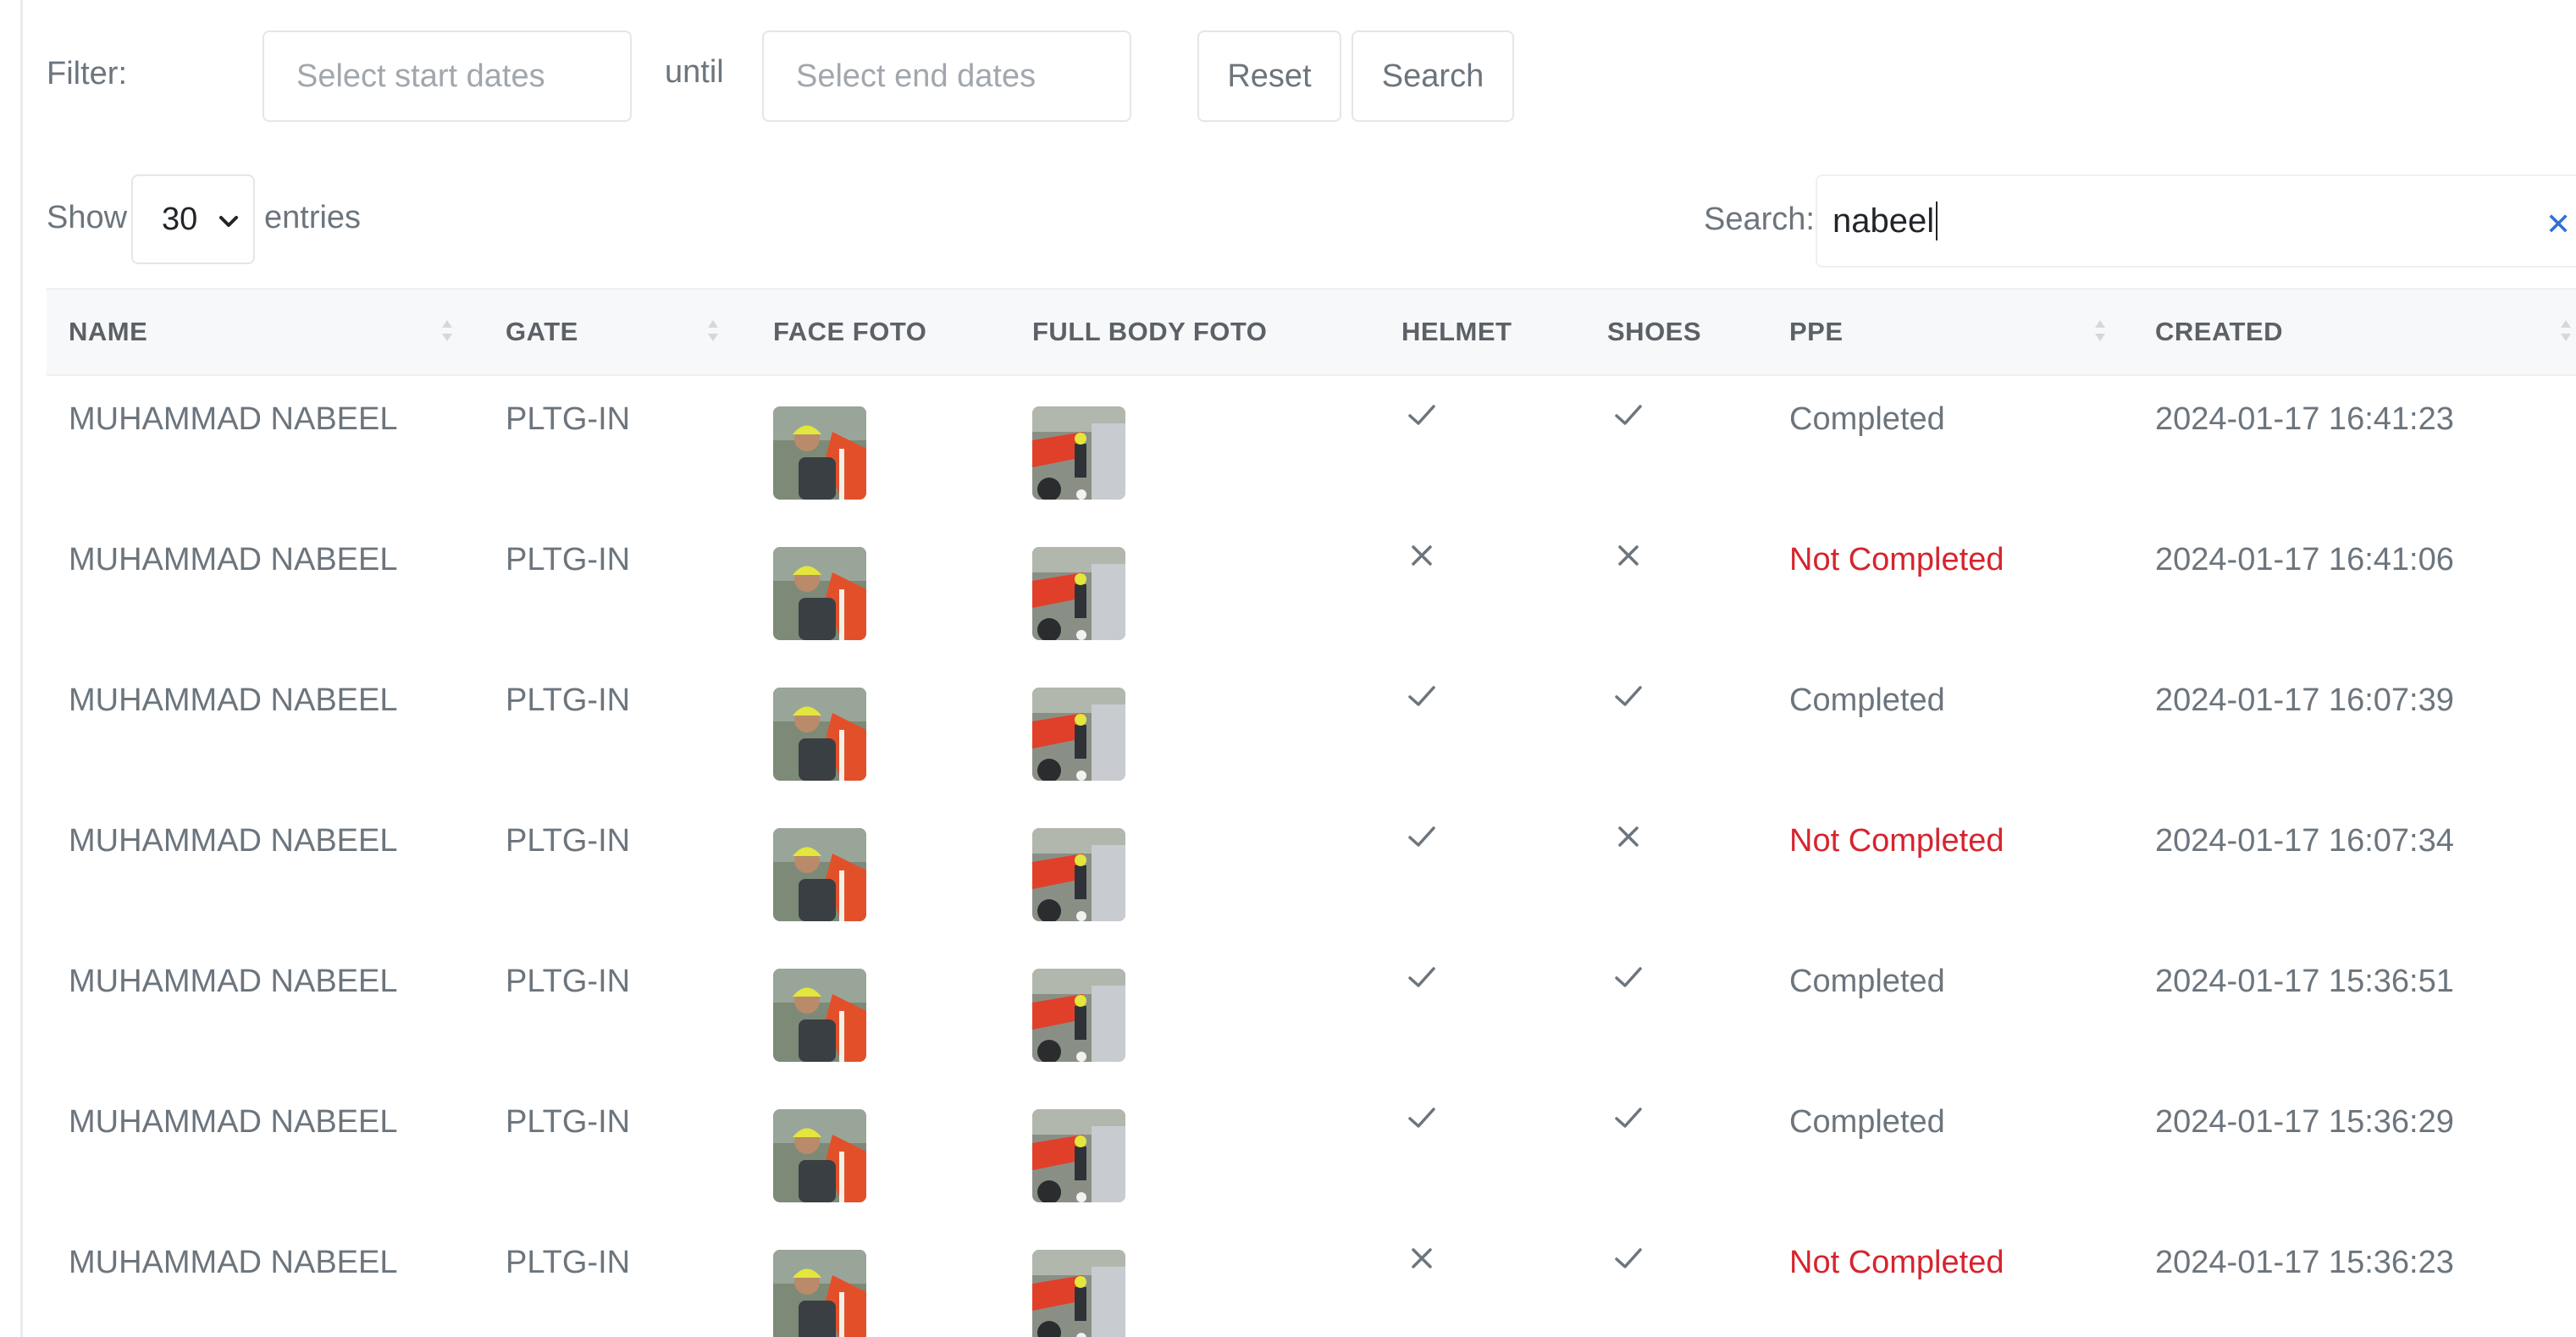 The height and width of the screenshot is (1337, 2576). What do you see at coordinates (1816, 332) in the screenshot?
I see `column-header-ppe: PPE` at bounding box center [1816, 332].